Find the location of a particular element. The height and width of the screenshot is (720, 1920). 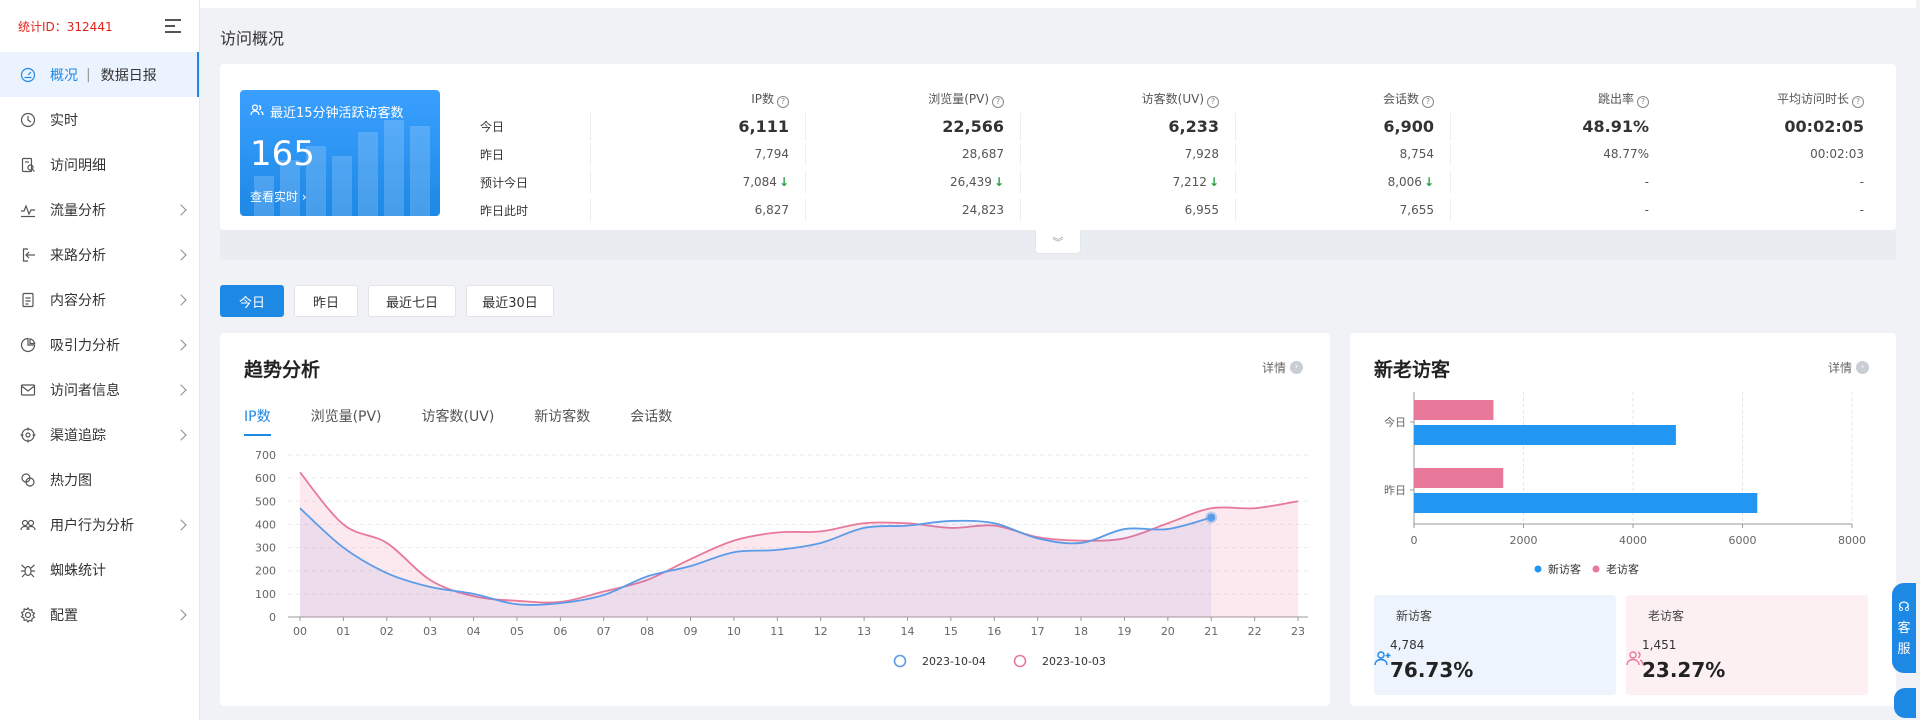

x-tick-label: 21 is located at coordinates (1211, 631).